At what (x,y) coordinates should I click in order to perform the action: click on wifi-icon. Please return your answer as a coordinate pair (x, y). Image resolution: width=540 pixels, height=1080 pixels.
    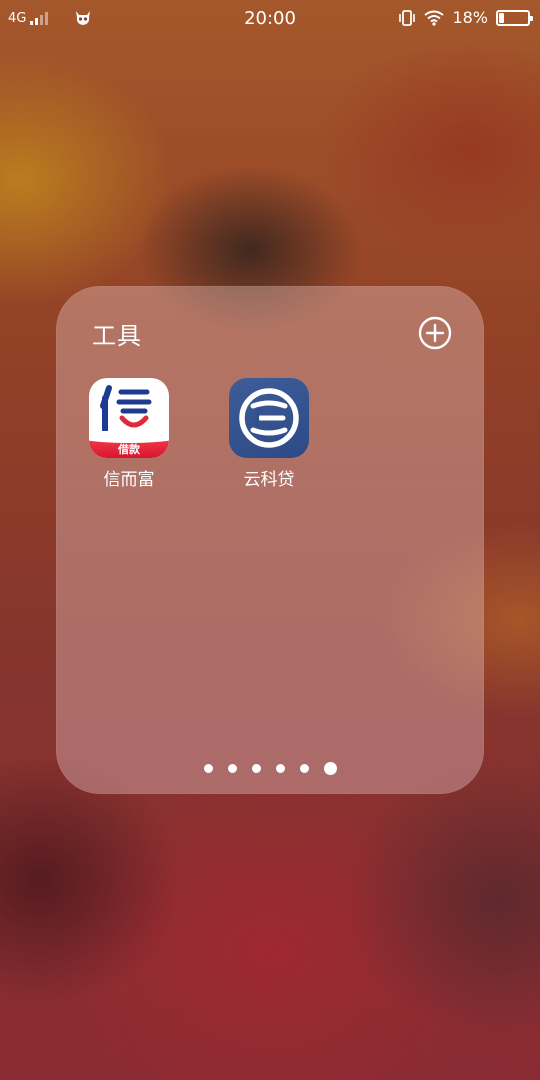
    Looking at the image, I should click on (434, 18).